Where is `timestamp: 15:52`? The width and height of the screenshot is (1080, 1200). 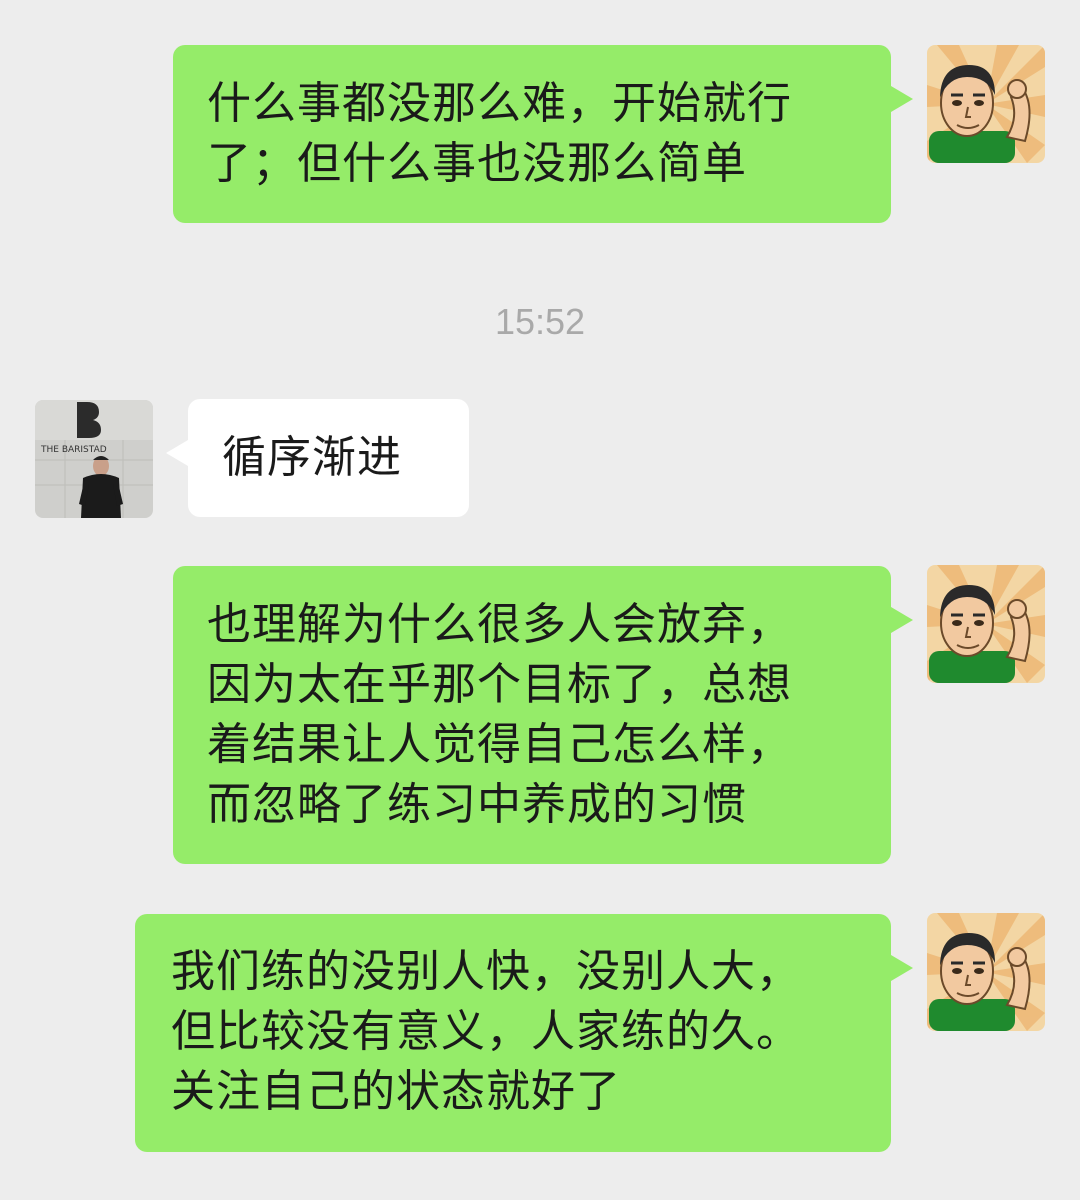 timestamp: 15:52 is located at coordinates (540, 321).